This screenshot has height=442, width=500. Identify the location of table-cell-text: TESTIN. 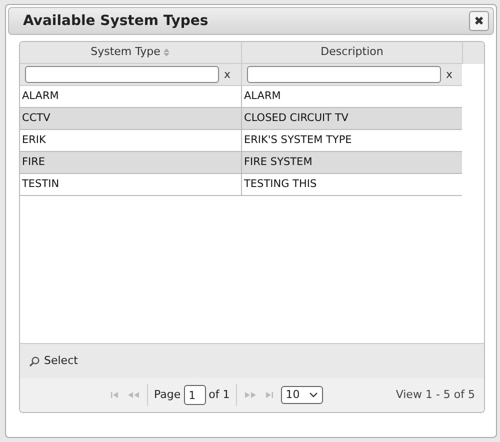
(40, 184).